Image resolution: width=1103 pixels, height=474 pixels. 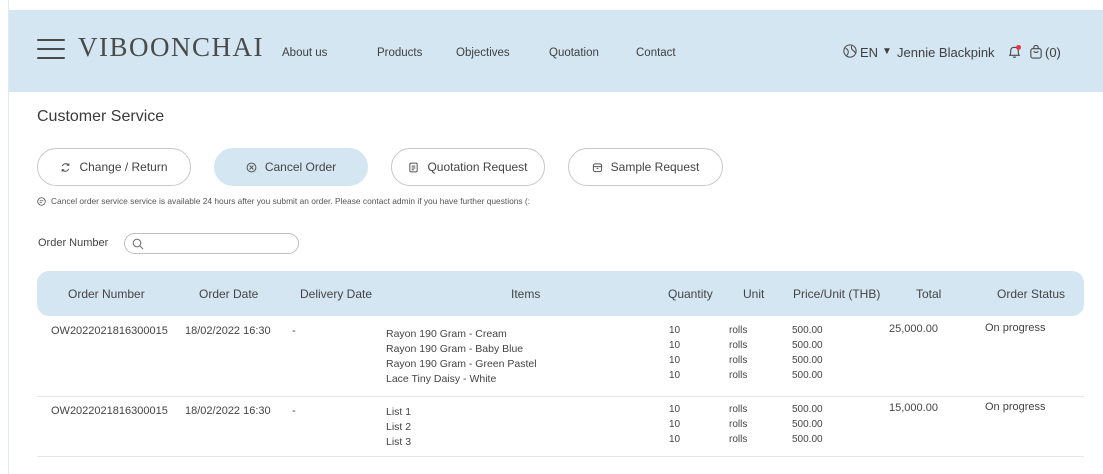 I want to click on tab-quotation-request: Quotation Request, so click(x=468, y=167).